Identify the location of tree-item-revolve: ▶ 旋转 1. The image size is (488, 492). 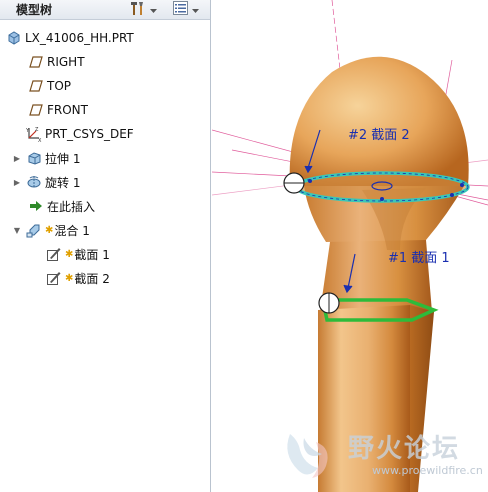
(105, 182).